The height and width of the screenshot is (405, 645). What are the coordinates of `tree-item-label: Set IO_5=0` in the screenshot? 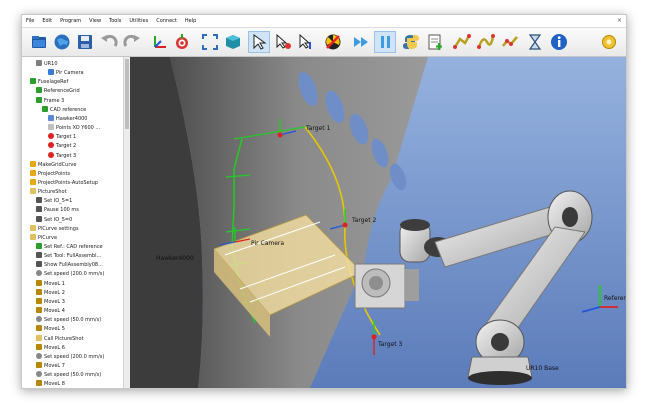 It's located at (58, 219).